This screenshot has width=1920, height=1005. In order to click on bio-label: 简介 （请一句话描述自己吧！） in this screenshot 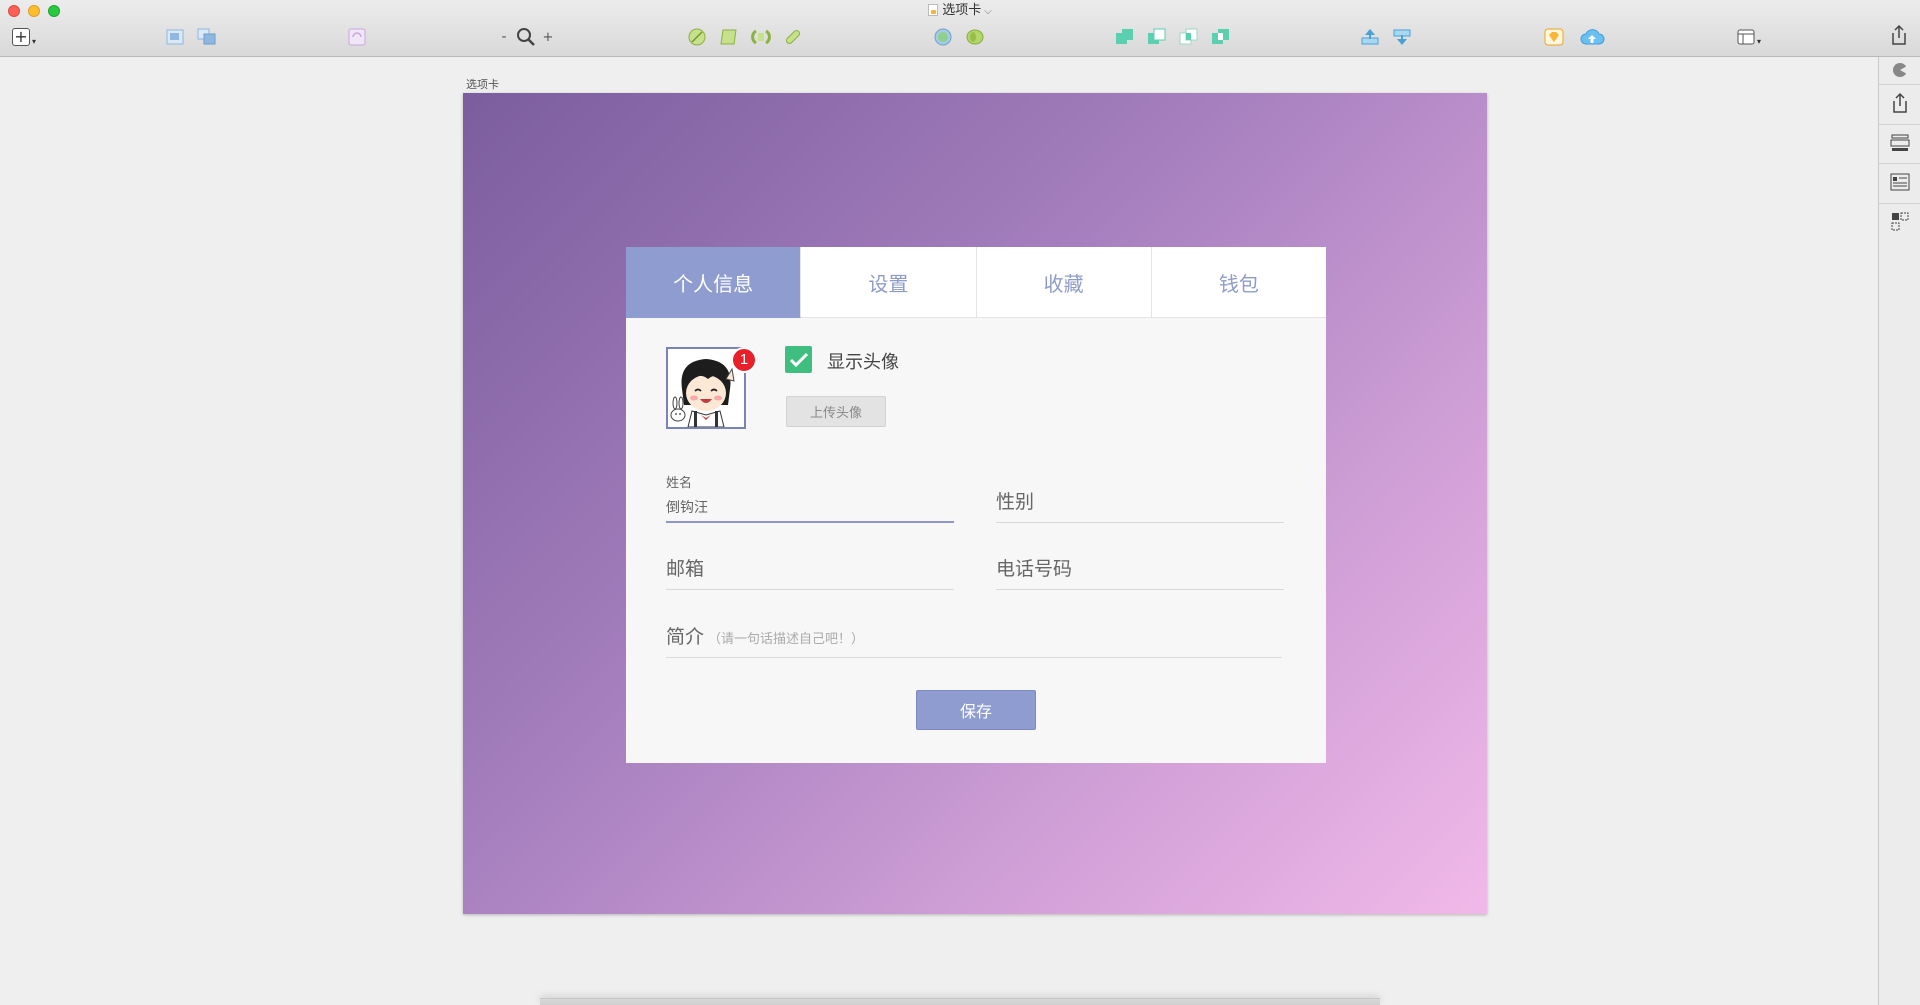, I will do `click(765, 635)`.